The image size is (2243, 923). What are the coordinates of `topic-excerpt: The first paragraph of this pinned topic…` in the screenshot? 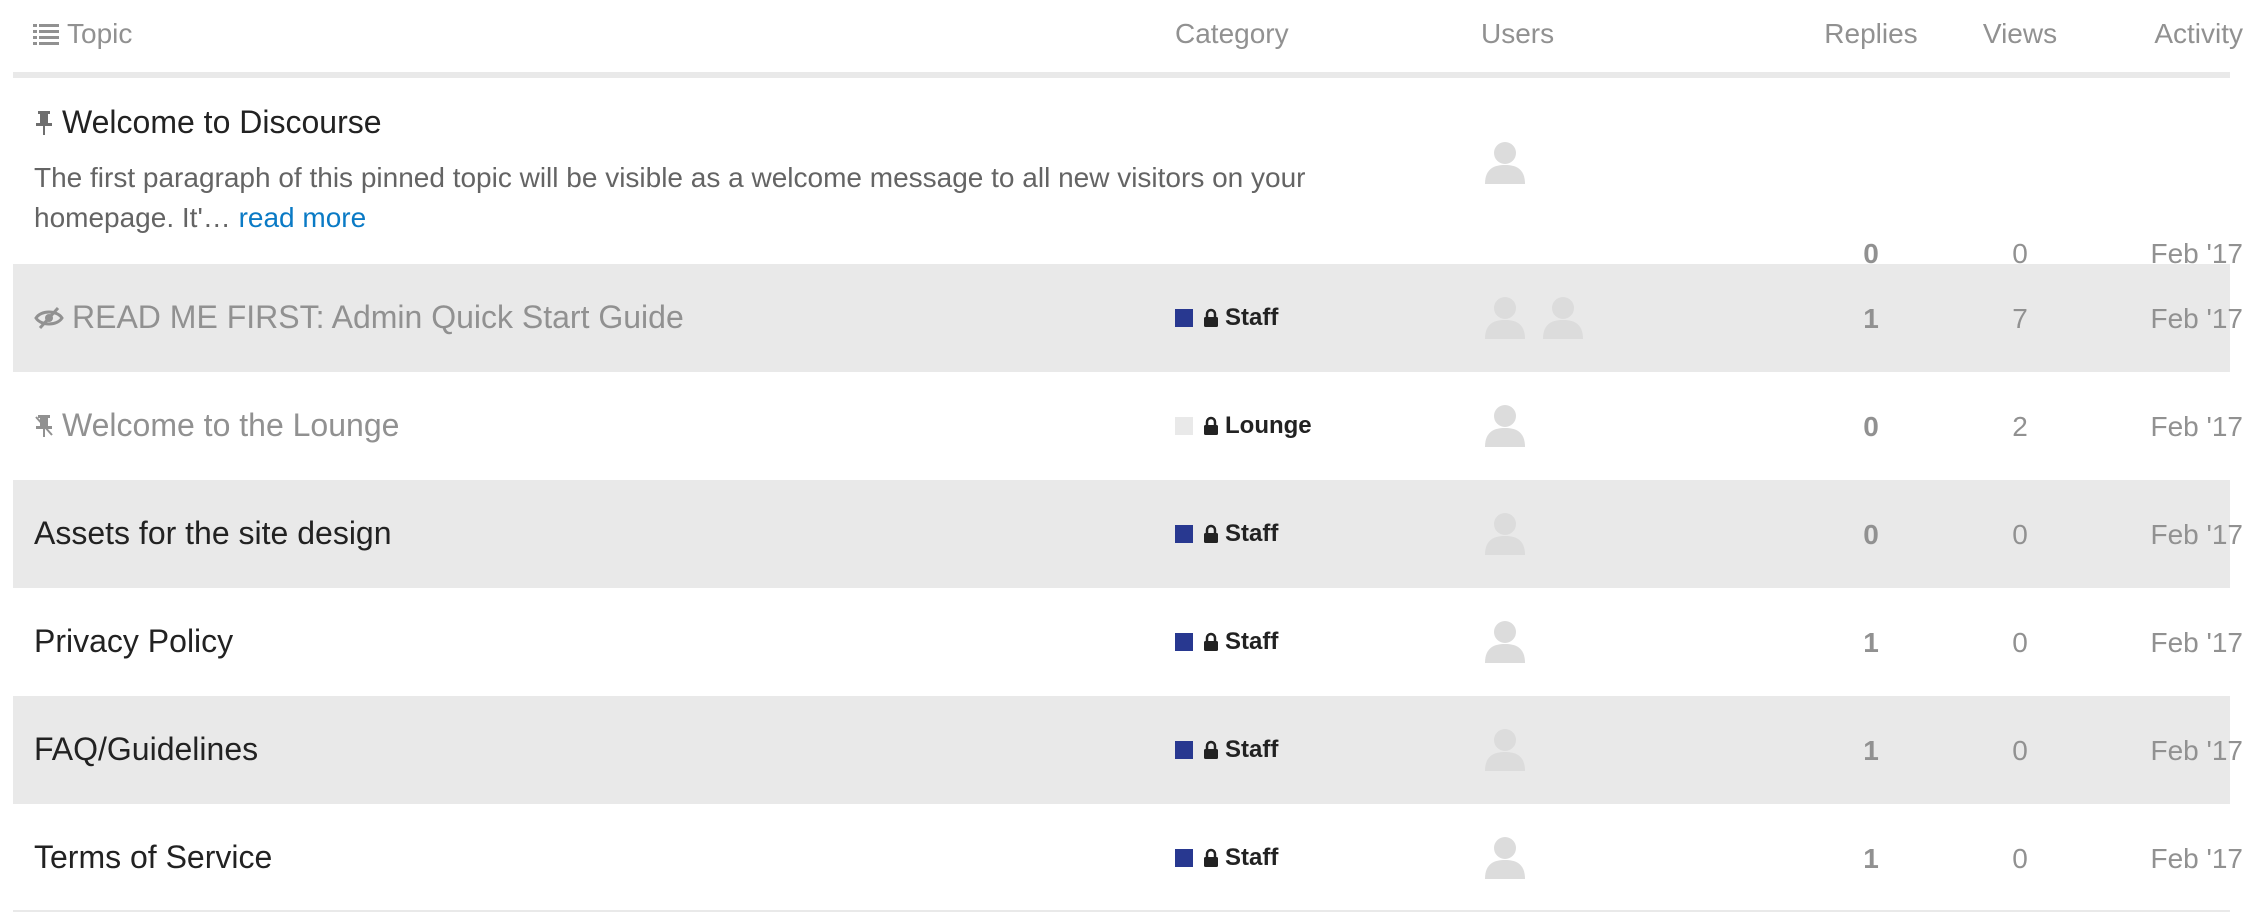 It's located at (684, 198).